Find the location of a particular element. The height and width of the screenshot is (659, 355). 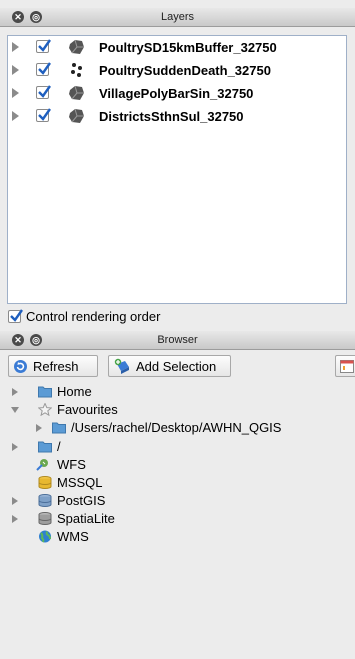

add-selection-label: Add Selection is located at coordinates (176, 366).